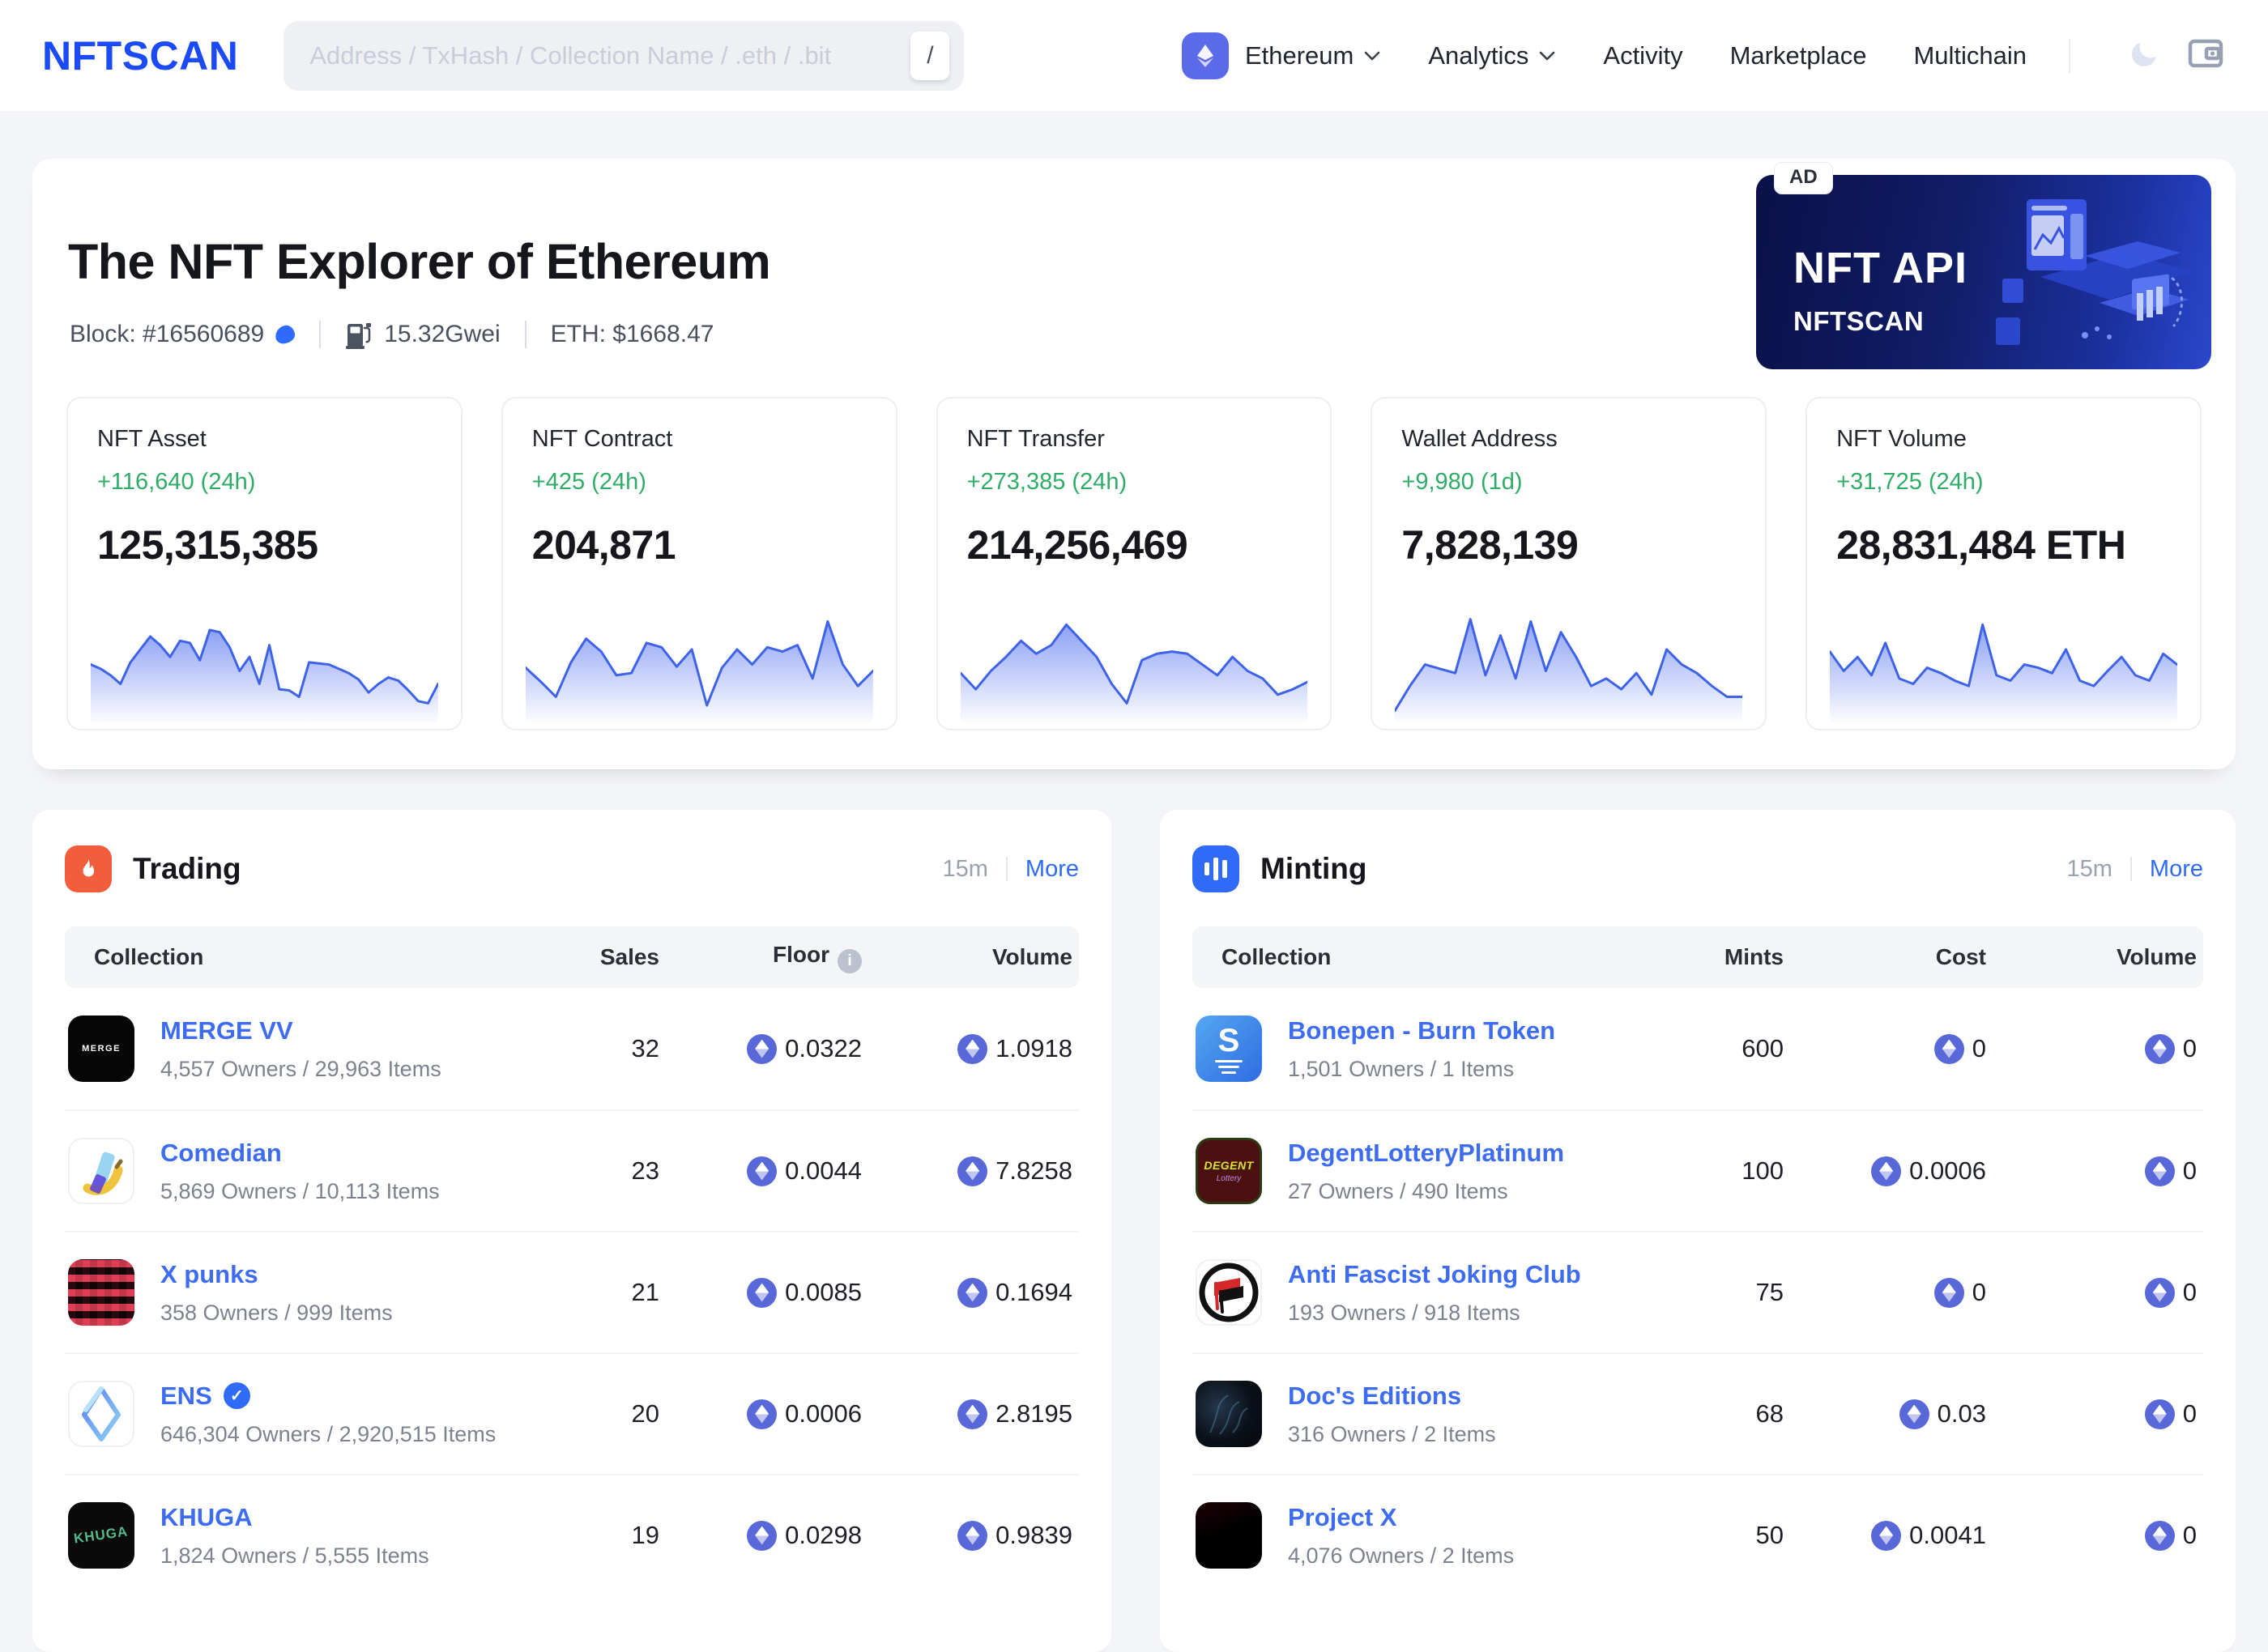 This screenshot has width=2268, height=1652. I want to click on nft-api-illustration, so click(2084, 274).